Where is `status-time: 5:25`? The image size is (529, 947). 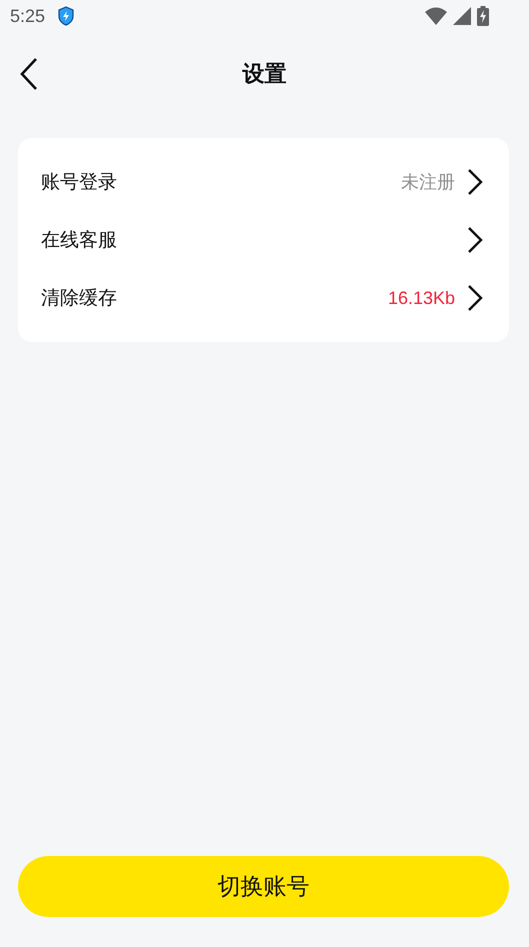
status-time: 5:25 is located at coordinates (28, 16).